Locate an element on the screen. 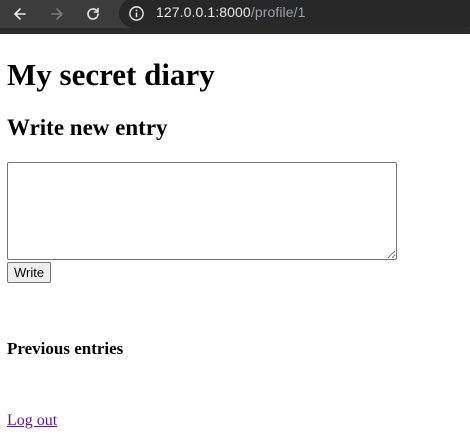  reload-button is located at coordinates (93, 14).